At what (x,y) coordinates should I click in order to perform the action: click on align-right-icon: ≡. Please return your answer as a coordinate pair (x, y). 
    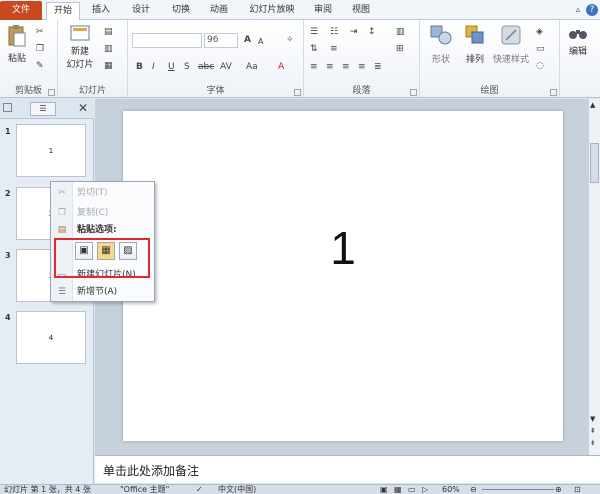
    Looking at the image, I should click on (346, 67).